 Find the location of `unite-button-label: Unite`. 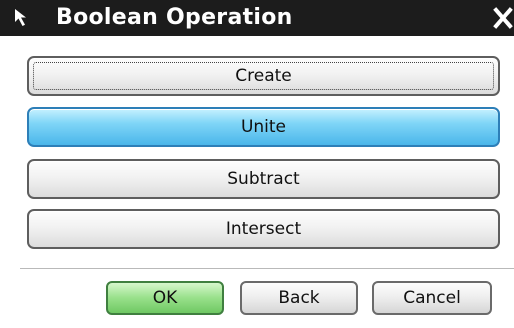

unite-button-label: Unite is located at coordinates (263, 127).